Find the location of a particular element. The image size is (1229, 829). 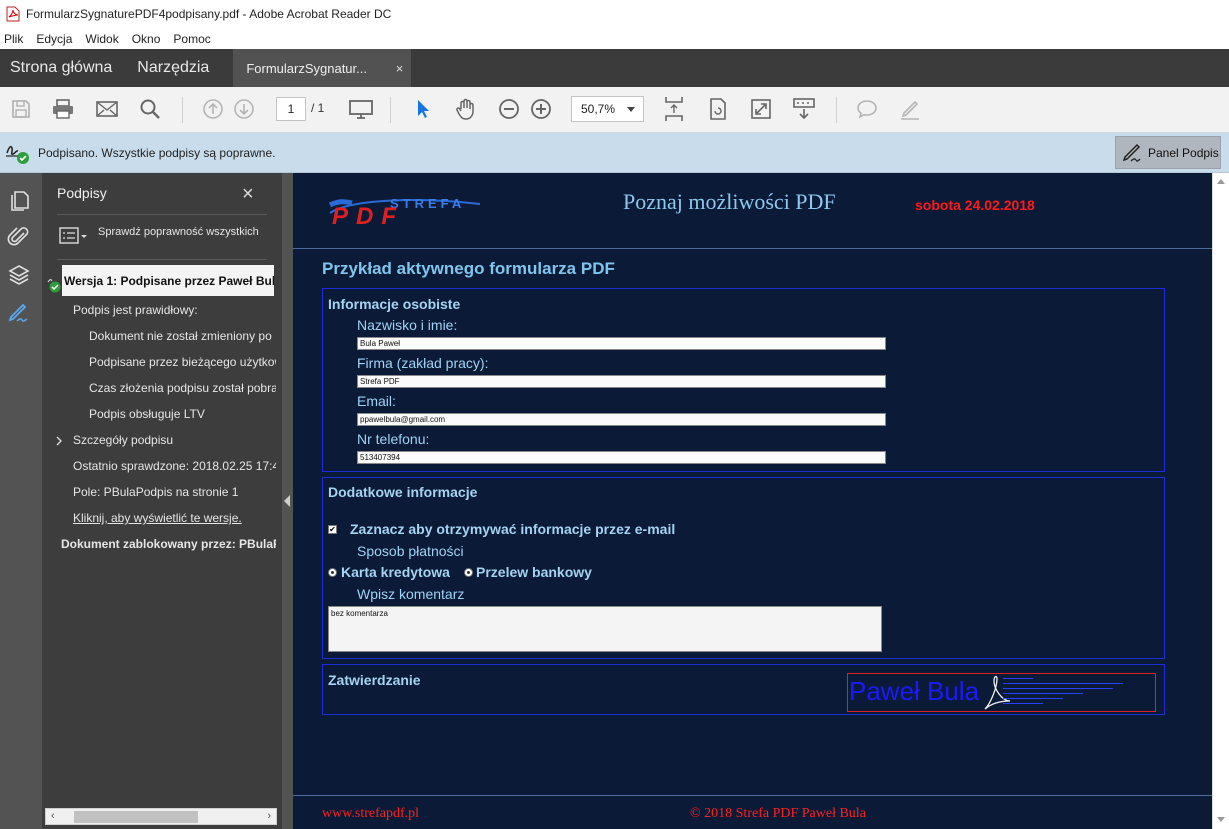

form-title: Przykład aktywnego formularza PDF is located at coordinates (468, 268).